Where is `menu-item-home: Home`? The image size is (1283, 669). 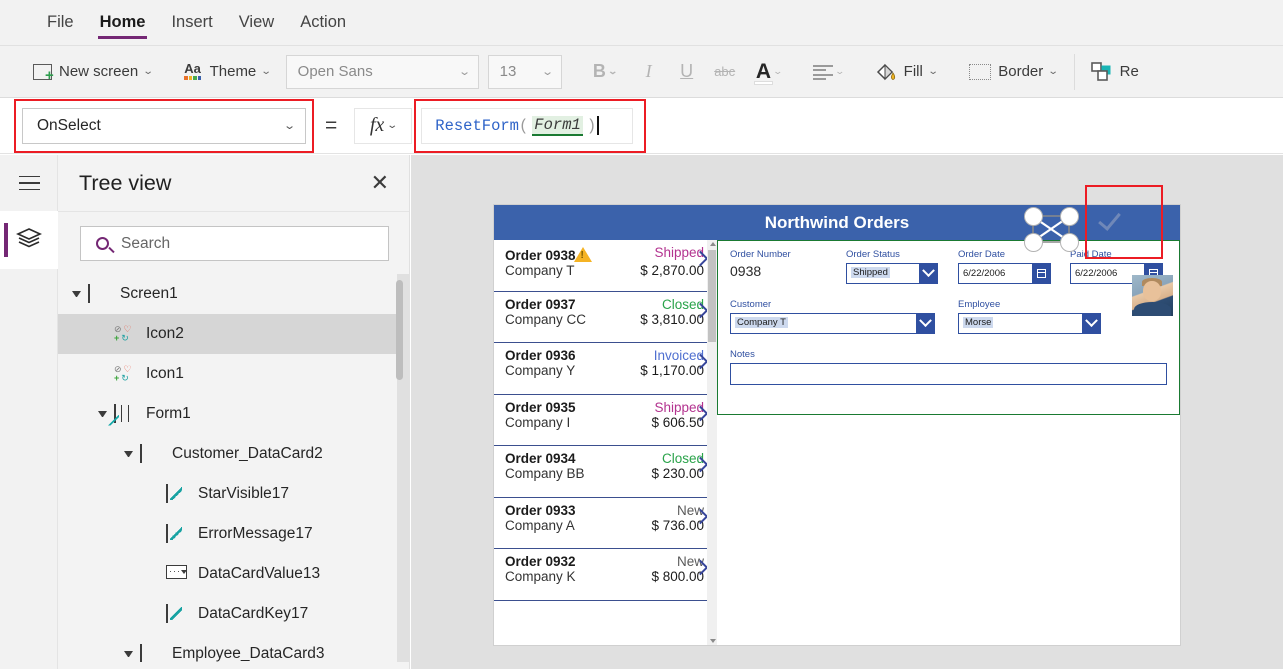
menu-item-home: Home is located at coordinates (123, 23).